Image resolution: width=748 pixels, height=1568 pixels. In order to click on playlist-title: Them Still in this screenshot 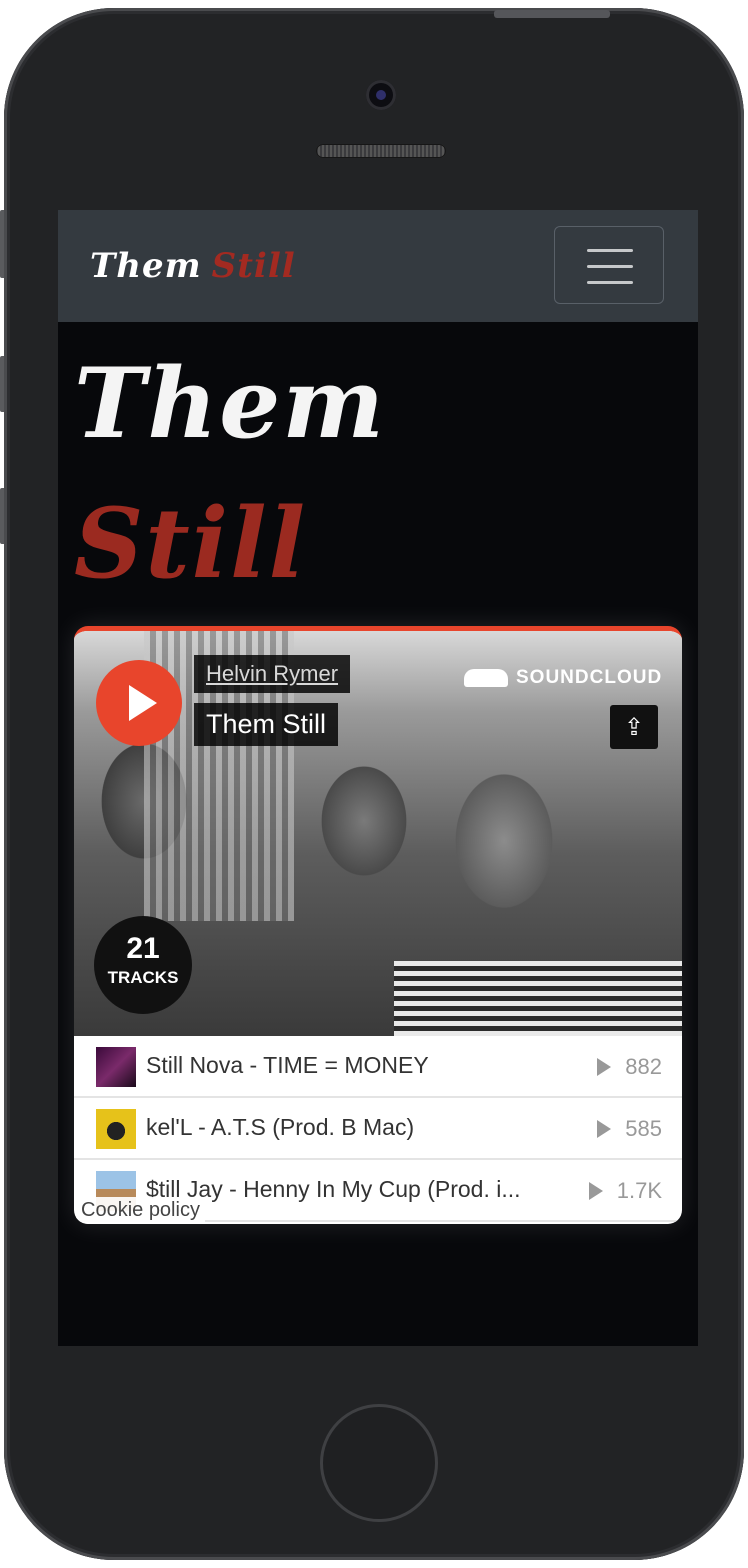, I will do `click(266, 724)`.